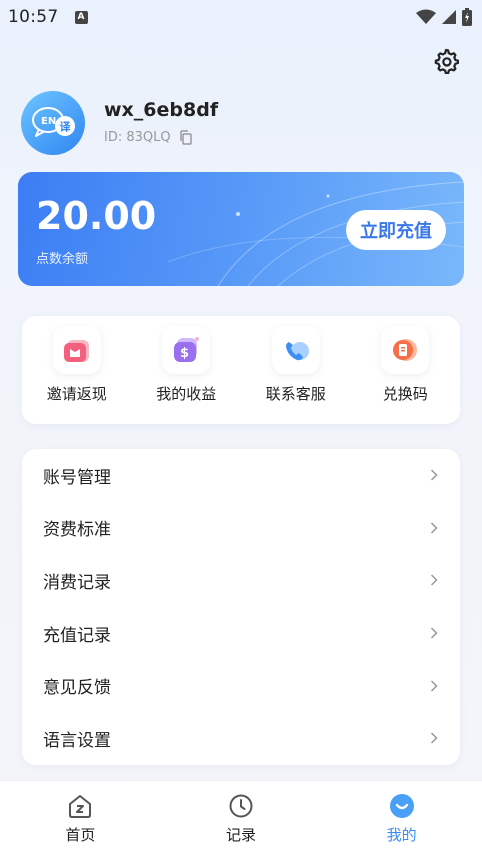 The height and width of the screenshot is (856, 482). What do you see at coordinates (446, 61) in the screenshot?
I see `settings-gear-icon` at bounding box center [446, 61].